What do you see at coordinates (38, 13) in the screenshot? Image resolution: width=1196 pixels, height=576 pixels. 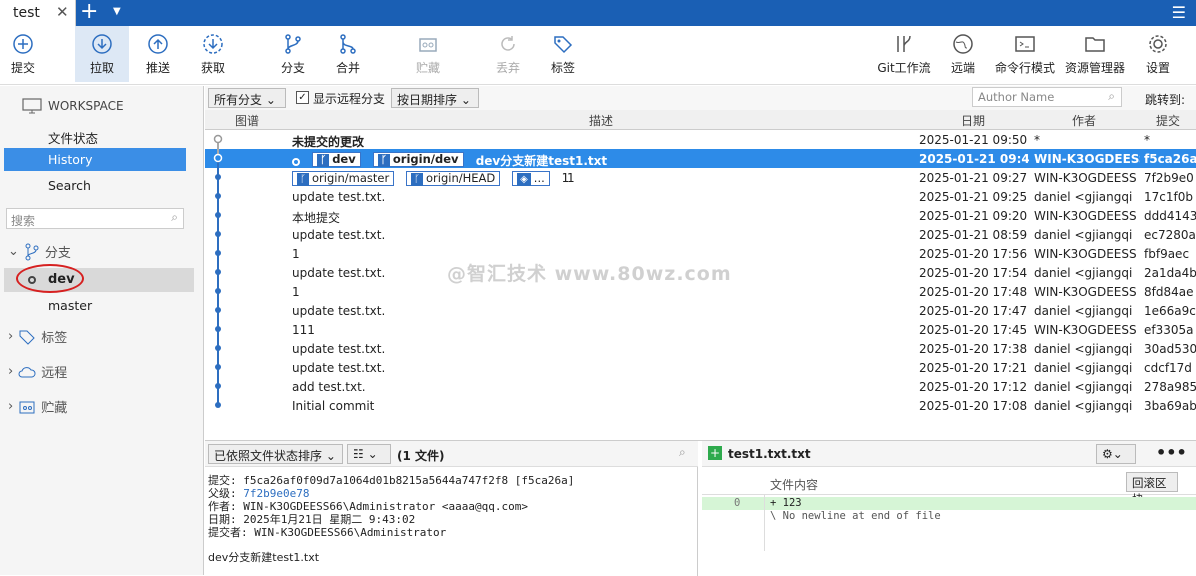 I see `repo-tab: test ✕` at bounding box center [38, 13].